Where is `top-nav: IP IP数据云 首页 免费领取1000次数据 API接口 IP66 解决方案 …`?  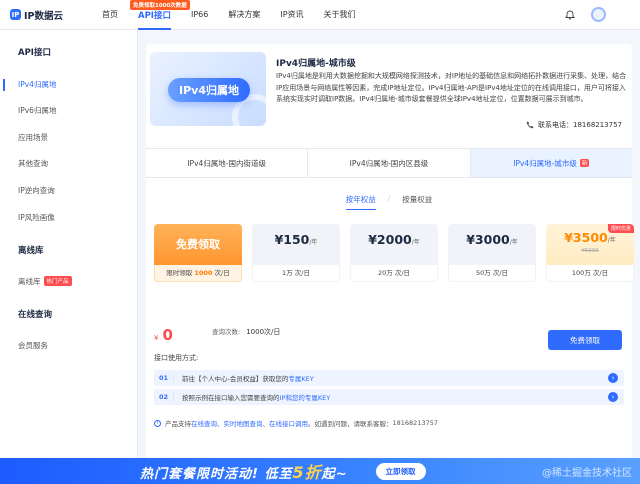 top-nav: IP IP数据云 首页 免费领取1000次数据 API接口 IP66 解决方案 … is located at coordinates (320, 15).